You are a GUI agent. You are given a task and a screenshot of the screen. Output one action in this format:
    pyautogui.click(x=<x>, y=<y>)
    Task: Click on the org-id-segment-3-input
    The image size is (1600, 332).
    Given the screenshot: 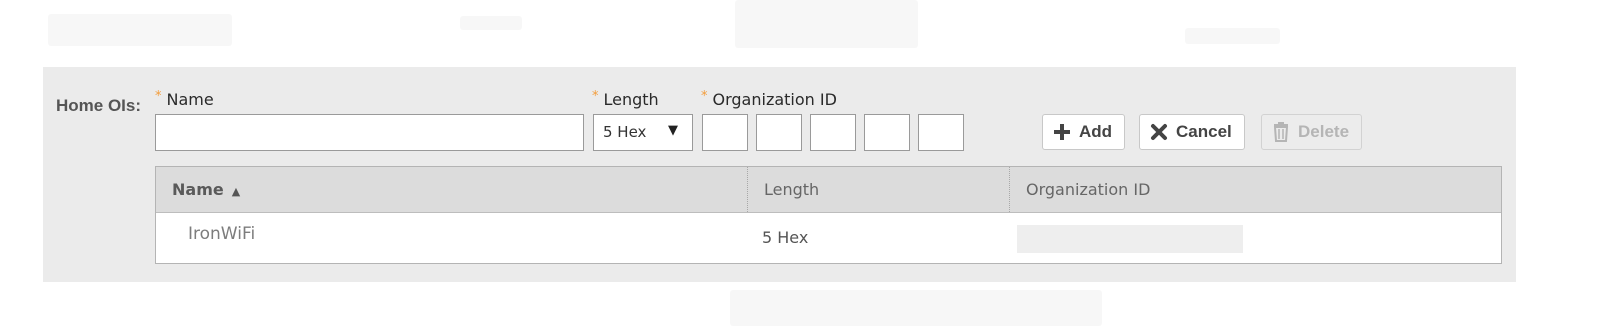 What is the action you would take?
    pyautogui.click(x=833, y=132)
    